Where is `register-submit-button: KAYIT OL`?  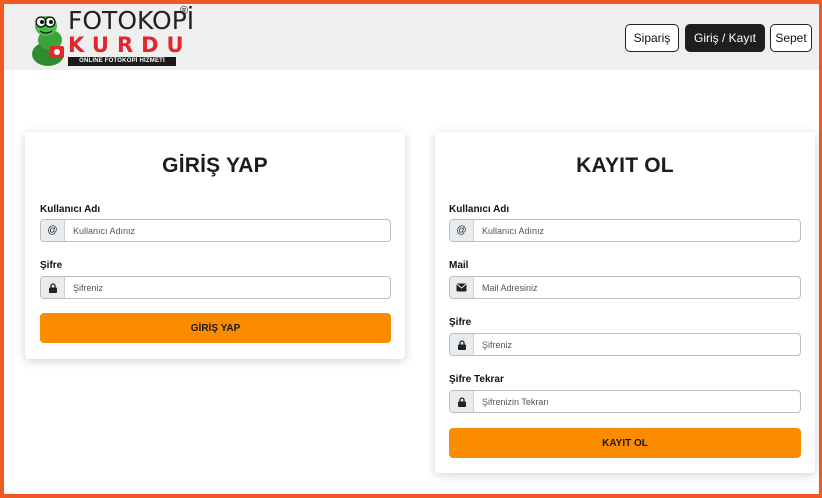 register-submit-button: KAYIT OL is located at coordinates (625, 443).